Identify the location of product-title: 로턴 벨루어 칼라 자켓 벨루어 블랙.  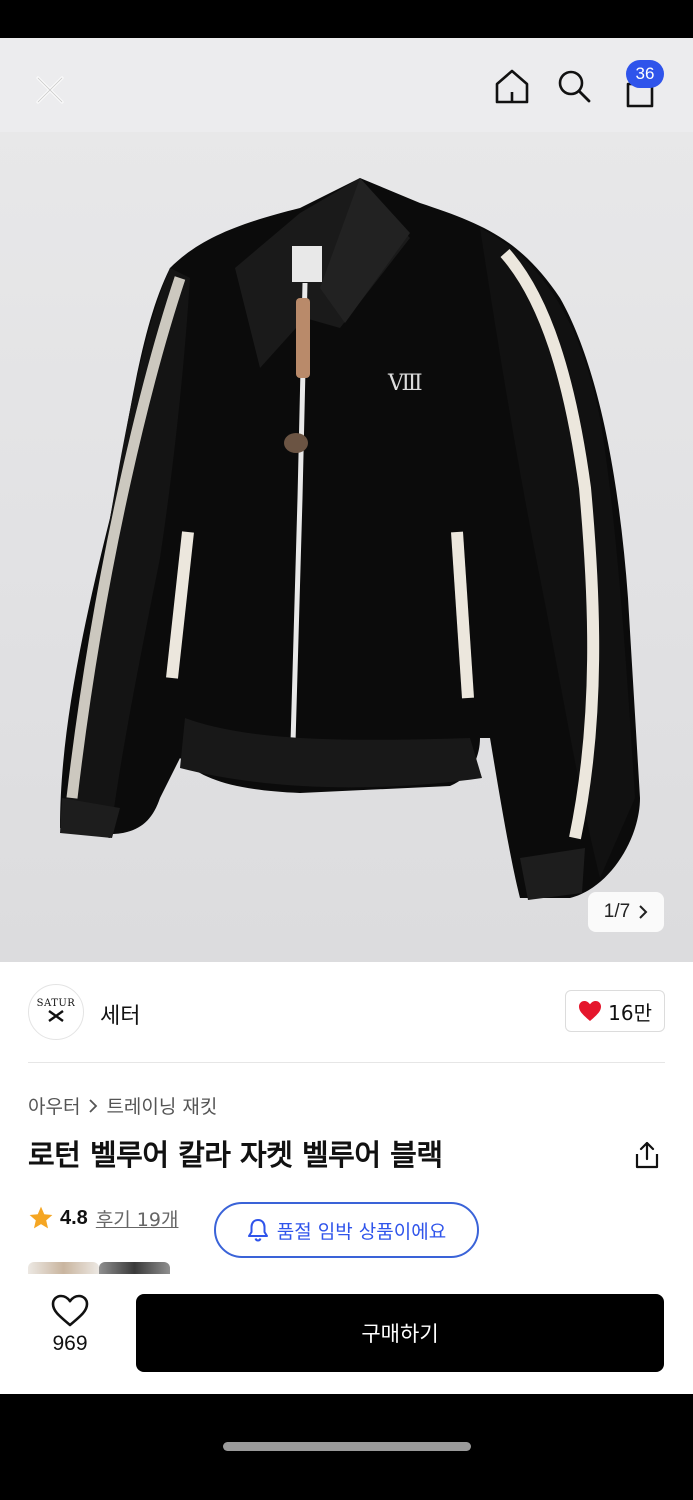
(235, 1155).